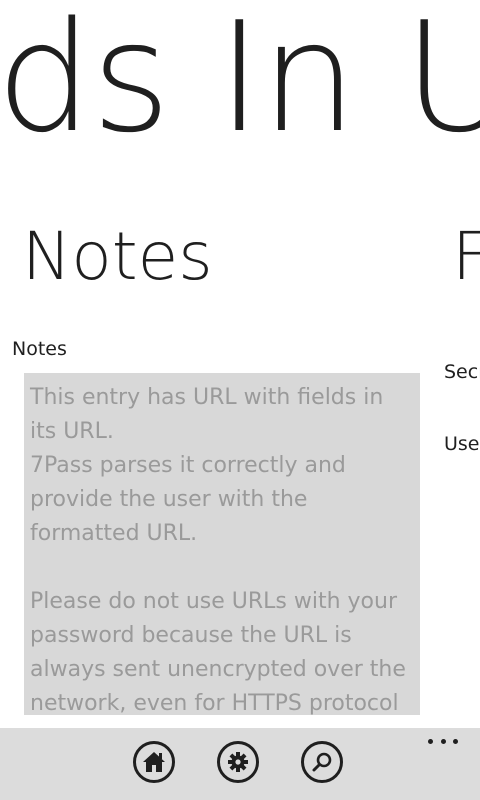 This screenshot has width=480, height=800. Describe the element at coordinates (466, 257) in the screenshot. I see `section-header-next: F` at that location.